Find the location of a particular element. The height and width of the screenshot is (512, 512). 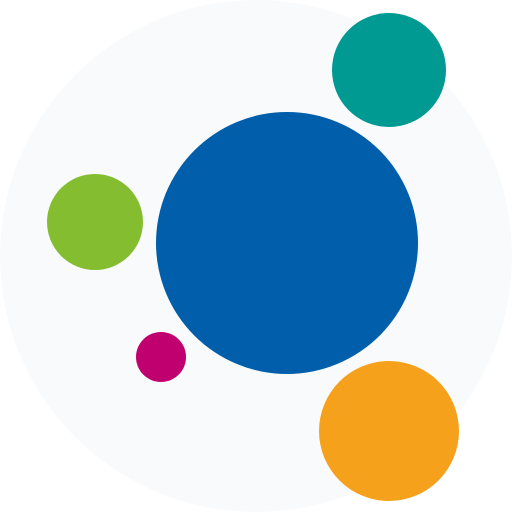

magenta-circle-icon is located at coordinates (161, 357).